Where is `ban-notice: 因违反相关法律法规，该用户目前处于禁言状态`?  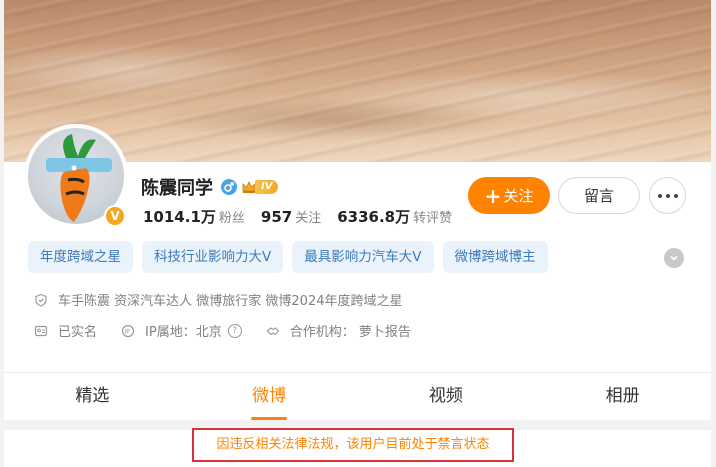
ban-notice: 因违反相关法律法规，该用户目前处于禁言状态 is located at coordinates (353, 445).